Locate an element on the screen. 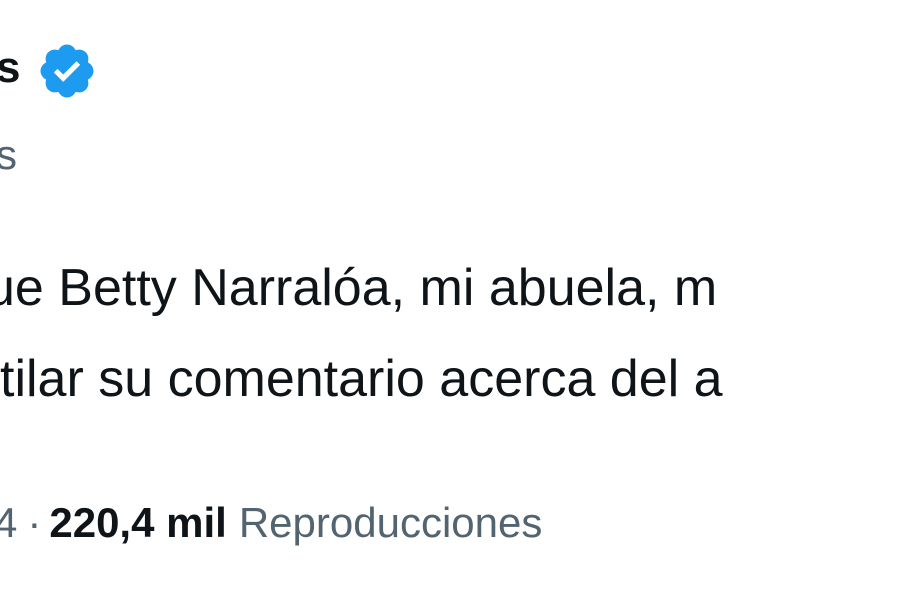 Image resolution: width=900 pixels, height=600 pixels. author-handle: s is located at coordinates (8, 155).